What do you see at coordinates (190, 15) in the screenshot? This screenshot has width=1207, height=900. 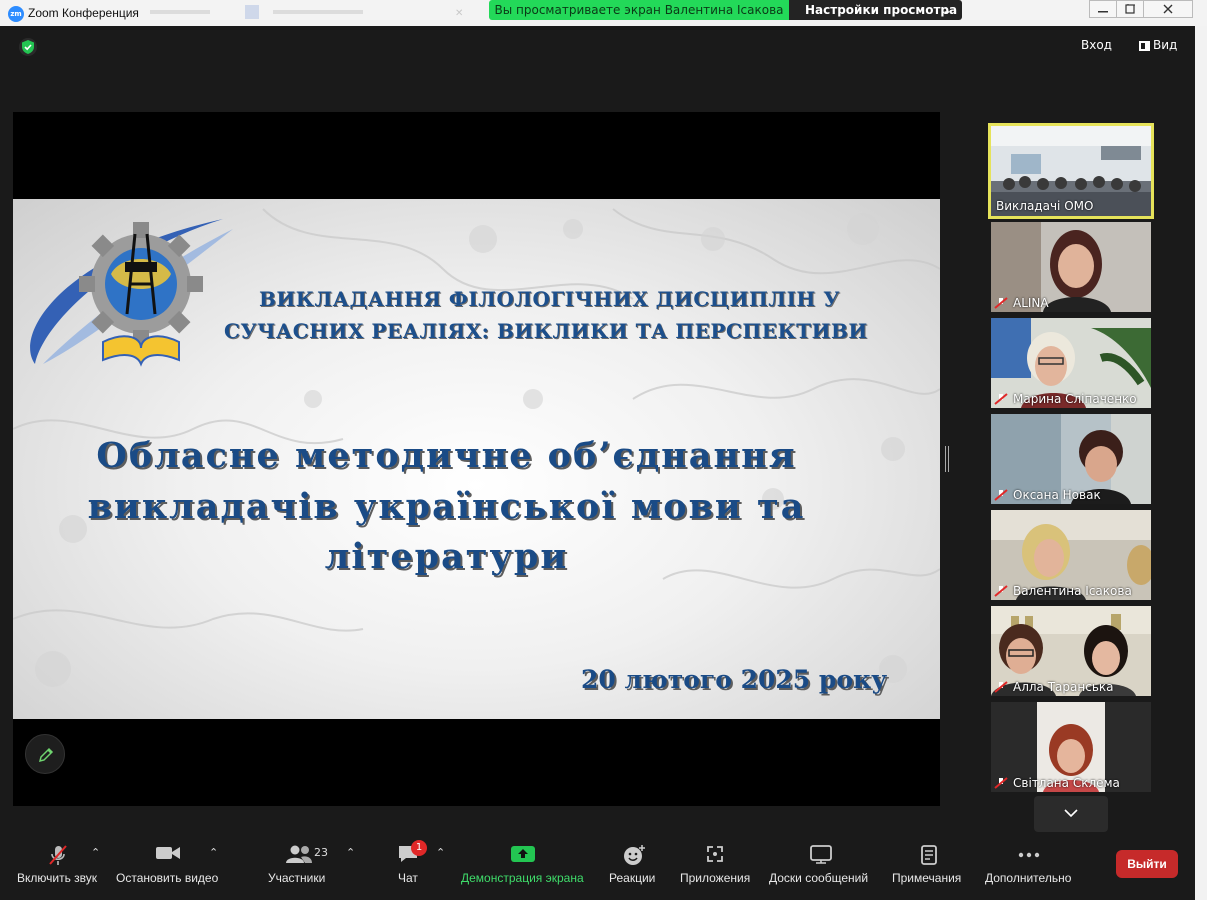 I see `background-tab-ghost` at bounding box center [190, 15].